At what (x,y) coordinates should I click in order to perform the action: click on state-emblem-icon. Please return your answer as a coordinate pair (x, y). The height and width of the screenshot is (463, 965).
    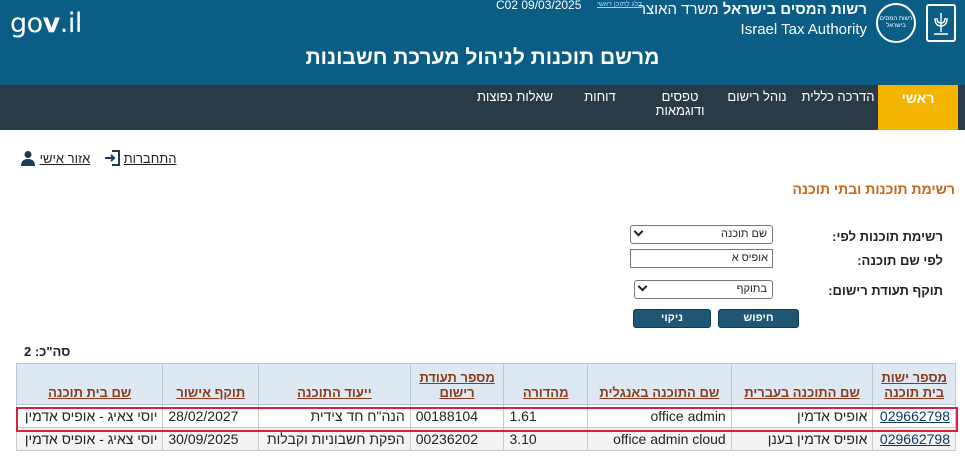
    Looking at the image, I should click on (941, 23).